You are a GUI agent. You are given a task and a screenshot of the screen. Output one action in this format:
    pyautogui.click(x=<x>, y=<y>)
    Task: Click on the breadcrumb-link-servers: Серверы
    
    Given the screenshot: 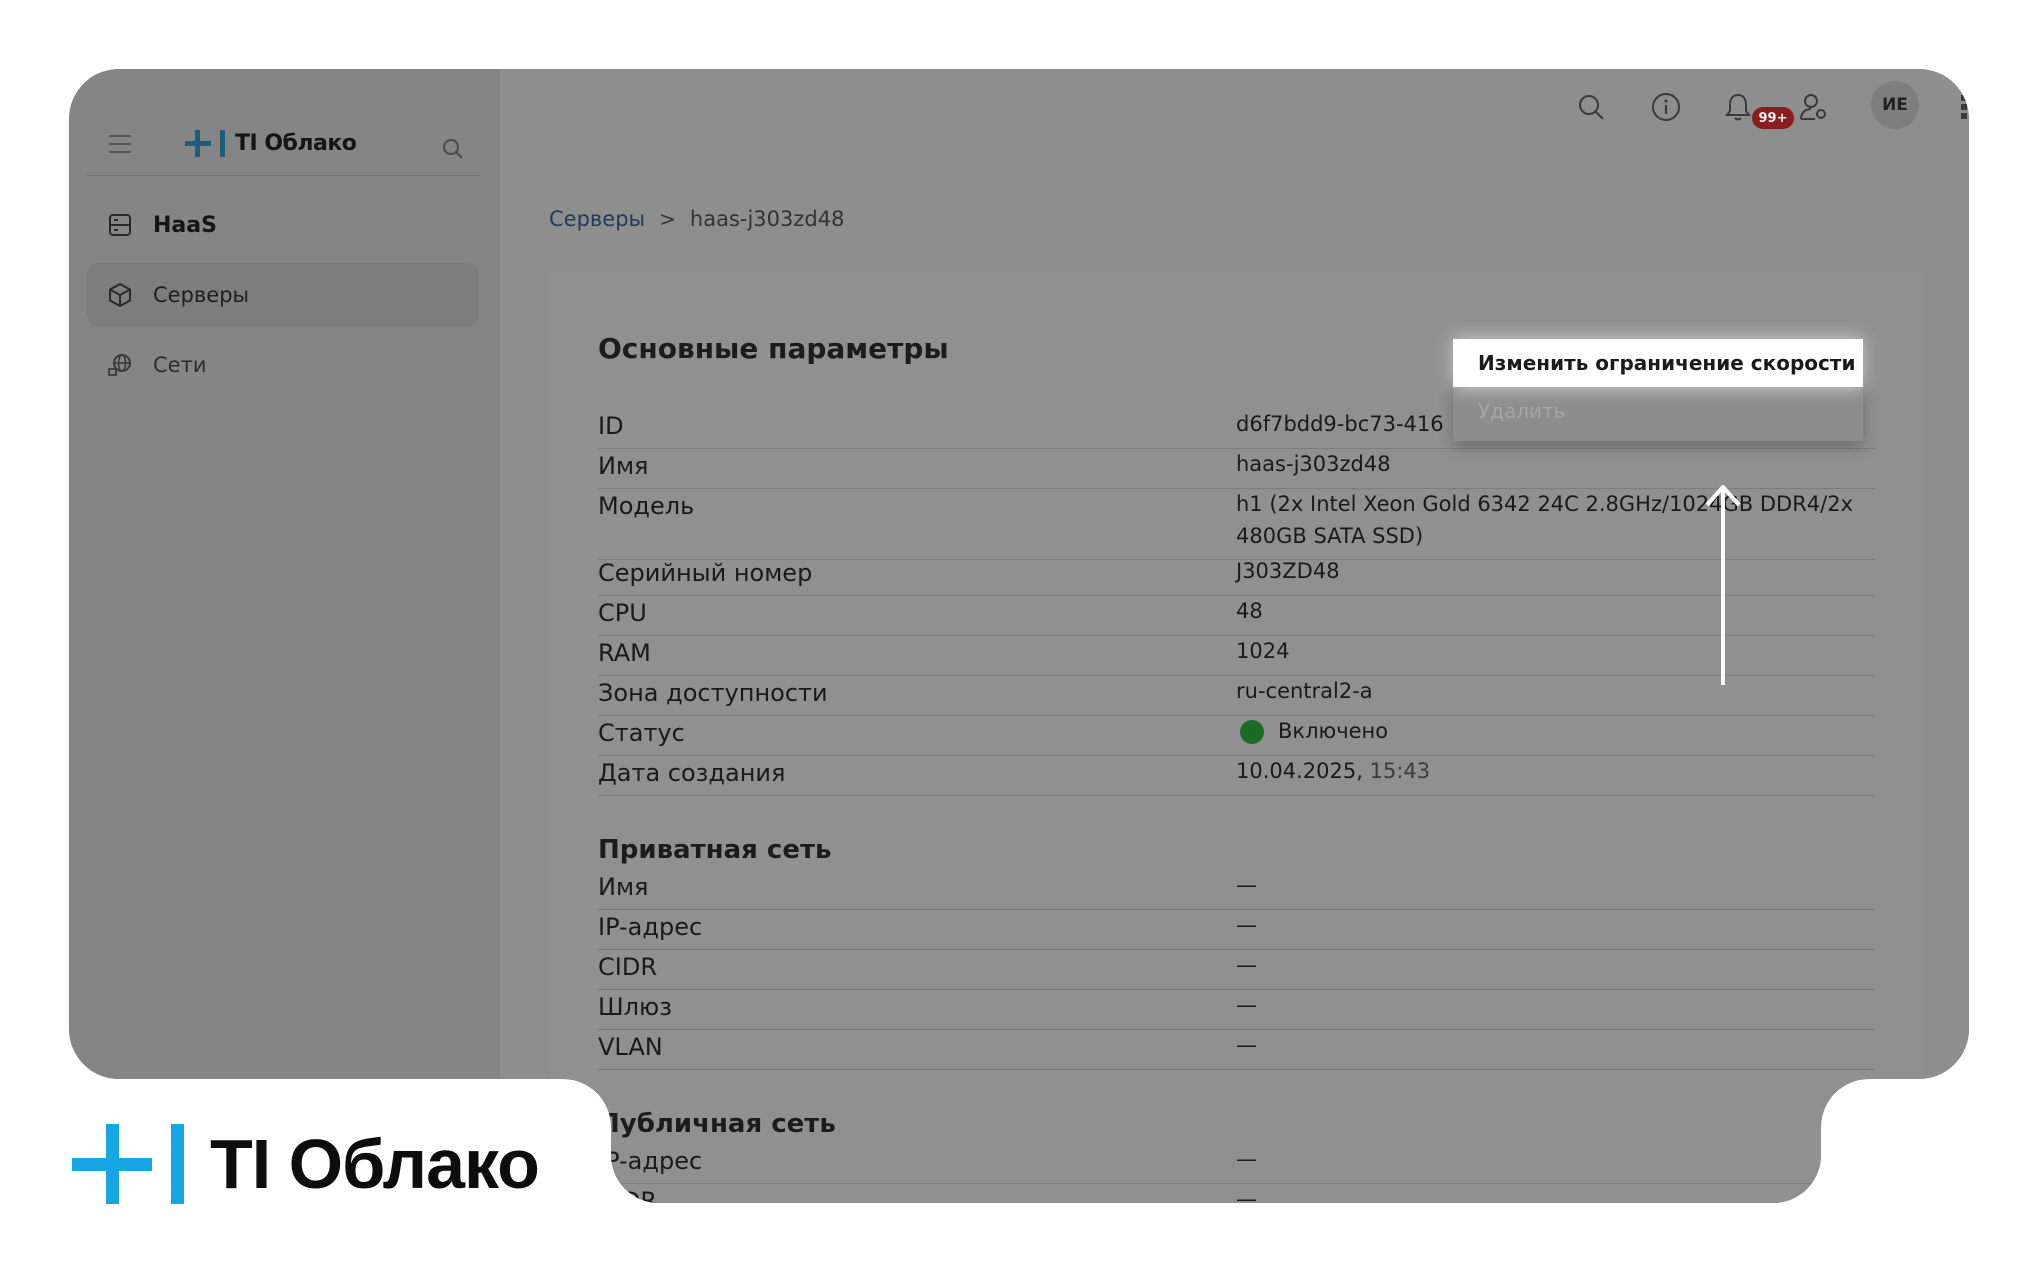 What is the action you would take?
    pyautogui.click(x=597, y=219)
    